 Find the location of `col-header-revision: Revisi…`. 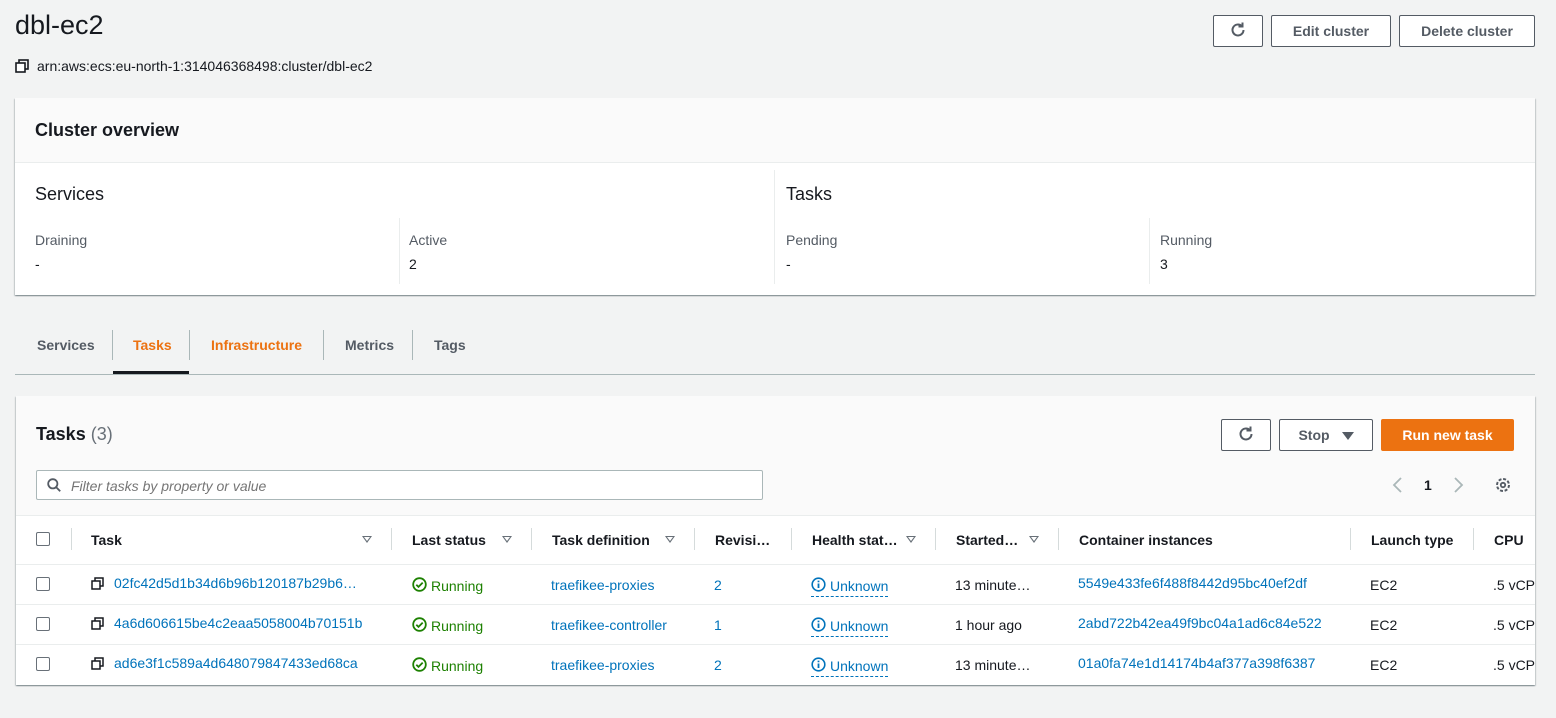

col-header-revision: Revisi… is located at coordinates (742, 540).